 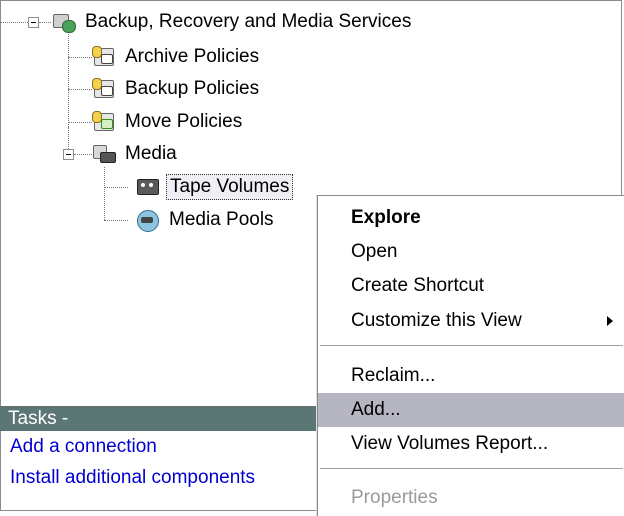 What do you see at coordinates (221, 219) in the screenshot?
I see `tree-node-label: Media Pools` at bounding box center [221, 219].